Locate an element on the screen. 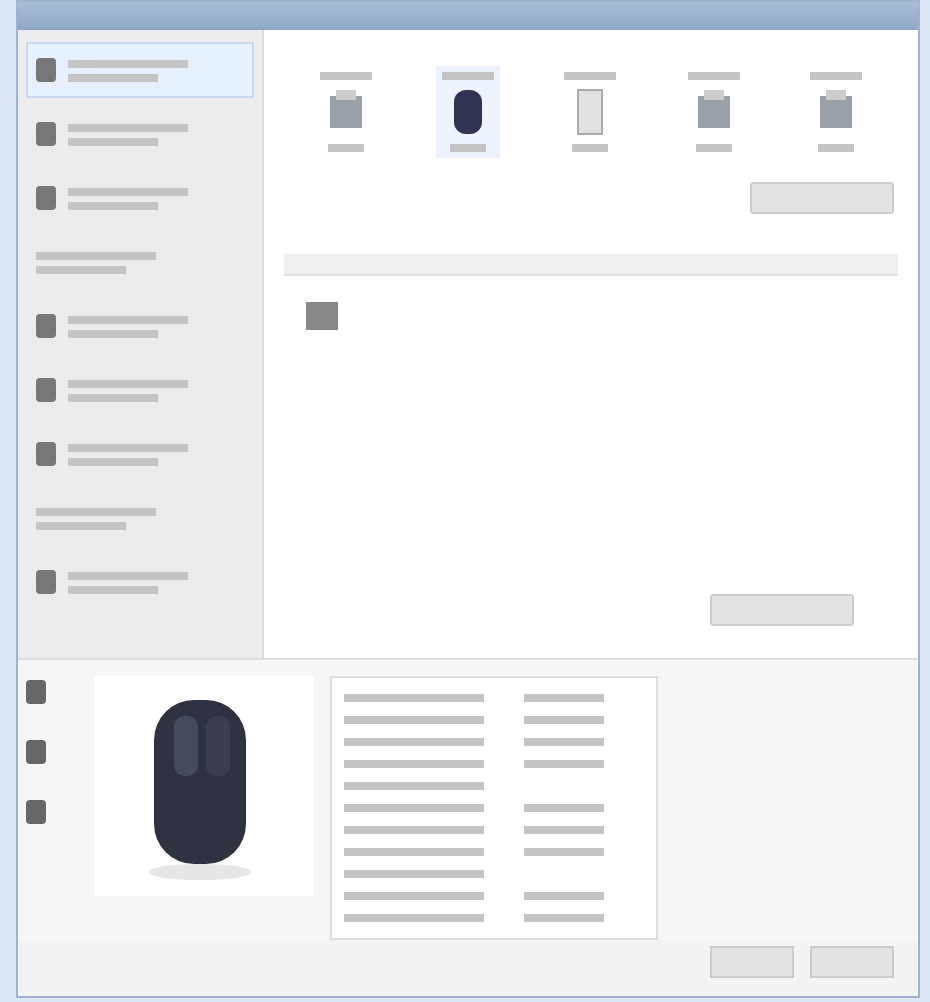 The height and width of the screenshot is (1002, 930). device-tile is located at coordinates (468, 112).